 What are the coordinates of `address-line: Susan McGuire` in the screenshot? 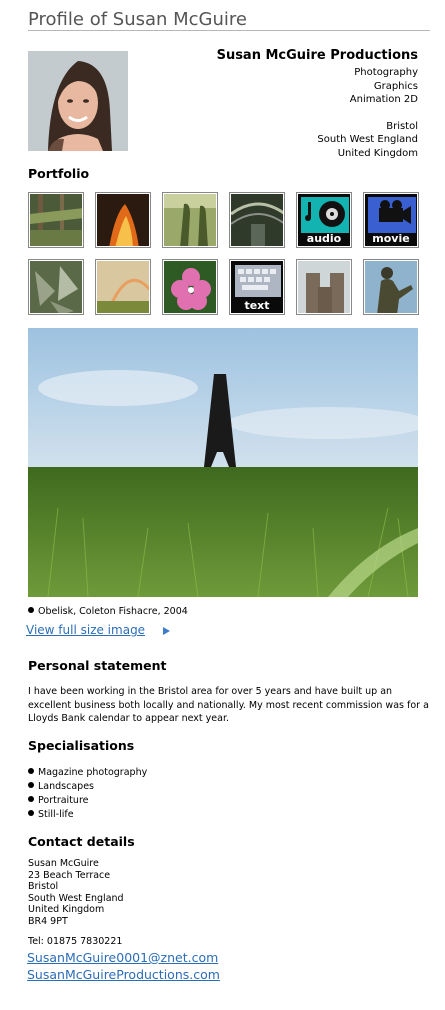 It's located at (63, 863).